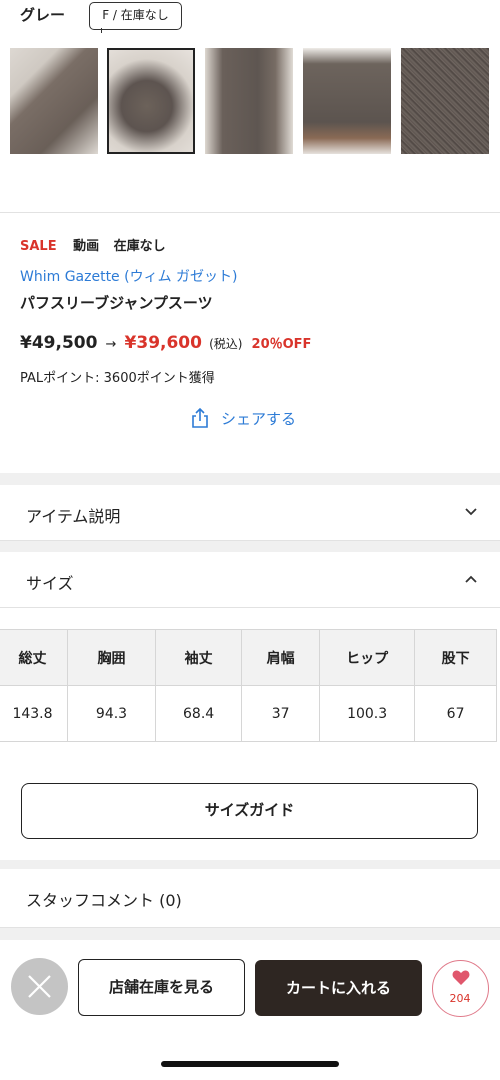  What do you see at coordinates (199, 657) in the screenshot?
I see `table-header: 袖丈` at bounding box center [199, 657].